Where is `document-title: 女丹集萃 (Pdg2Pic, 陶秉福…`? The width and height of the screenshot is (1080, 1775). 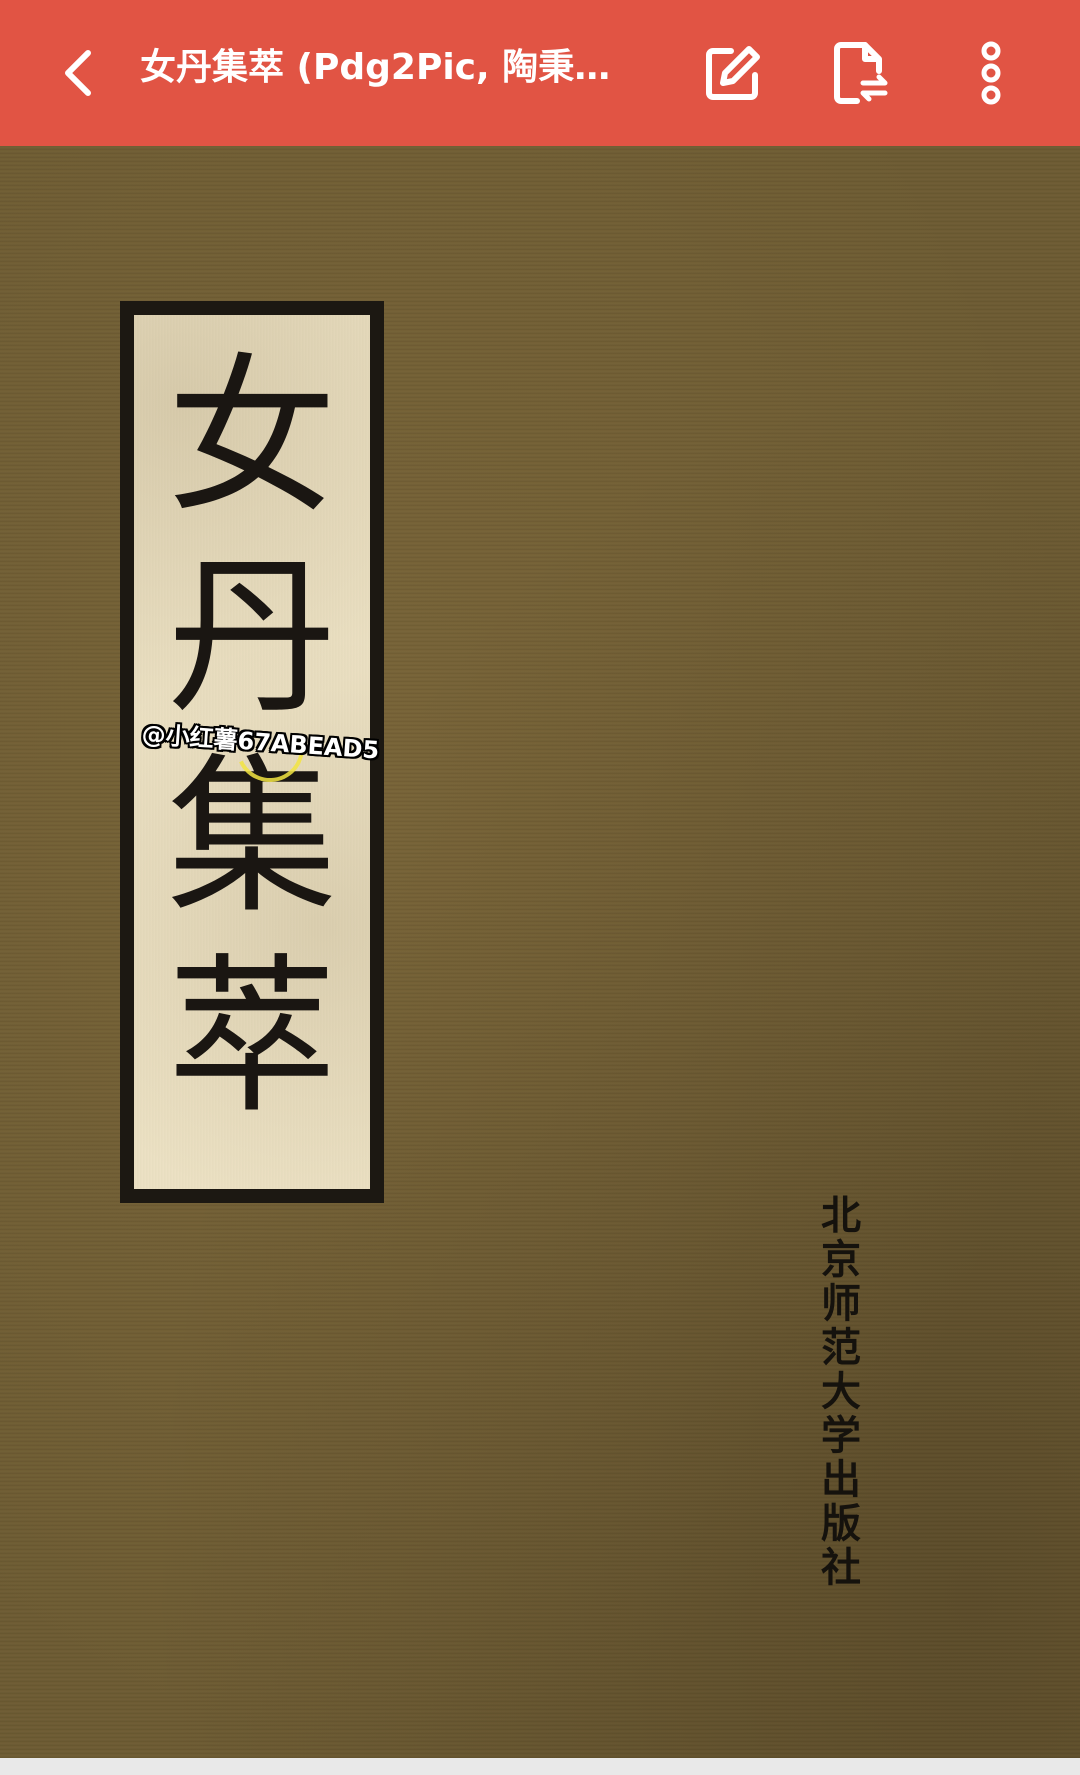 document-title: 女丹集萃 (Pdg2Pic, 陶秉福… is located at coordinates (390, 67).